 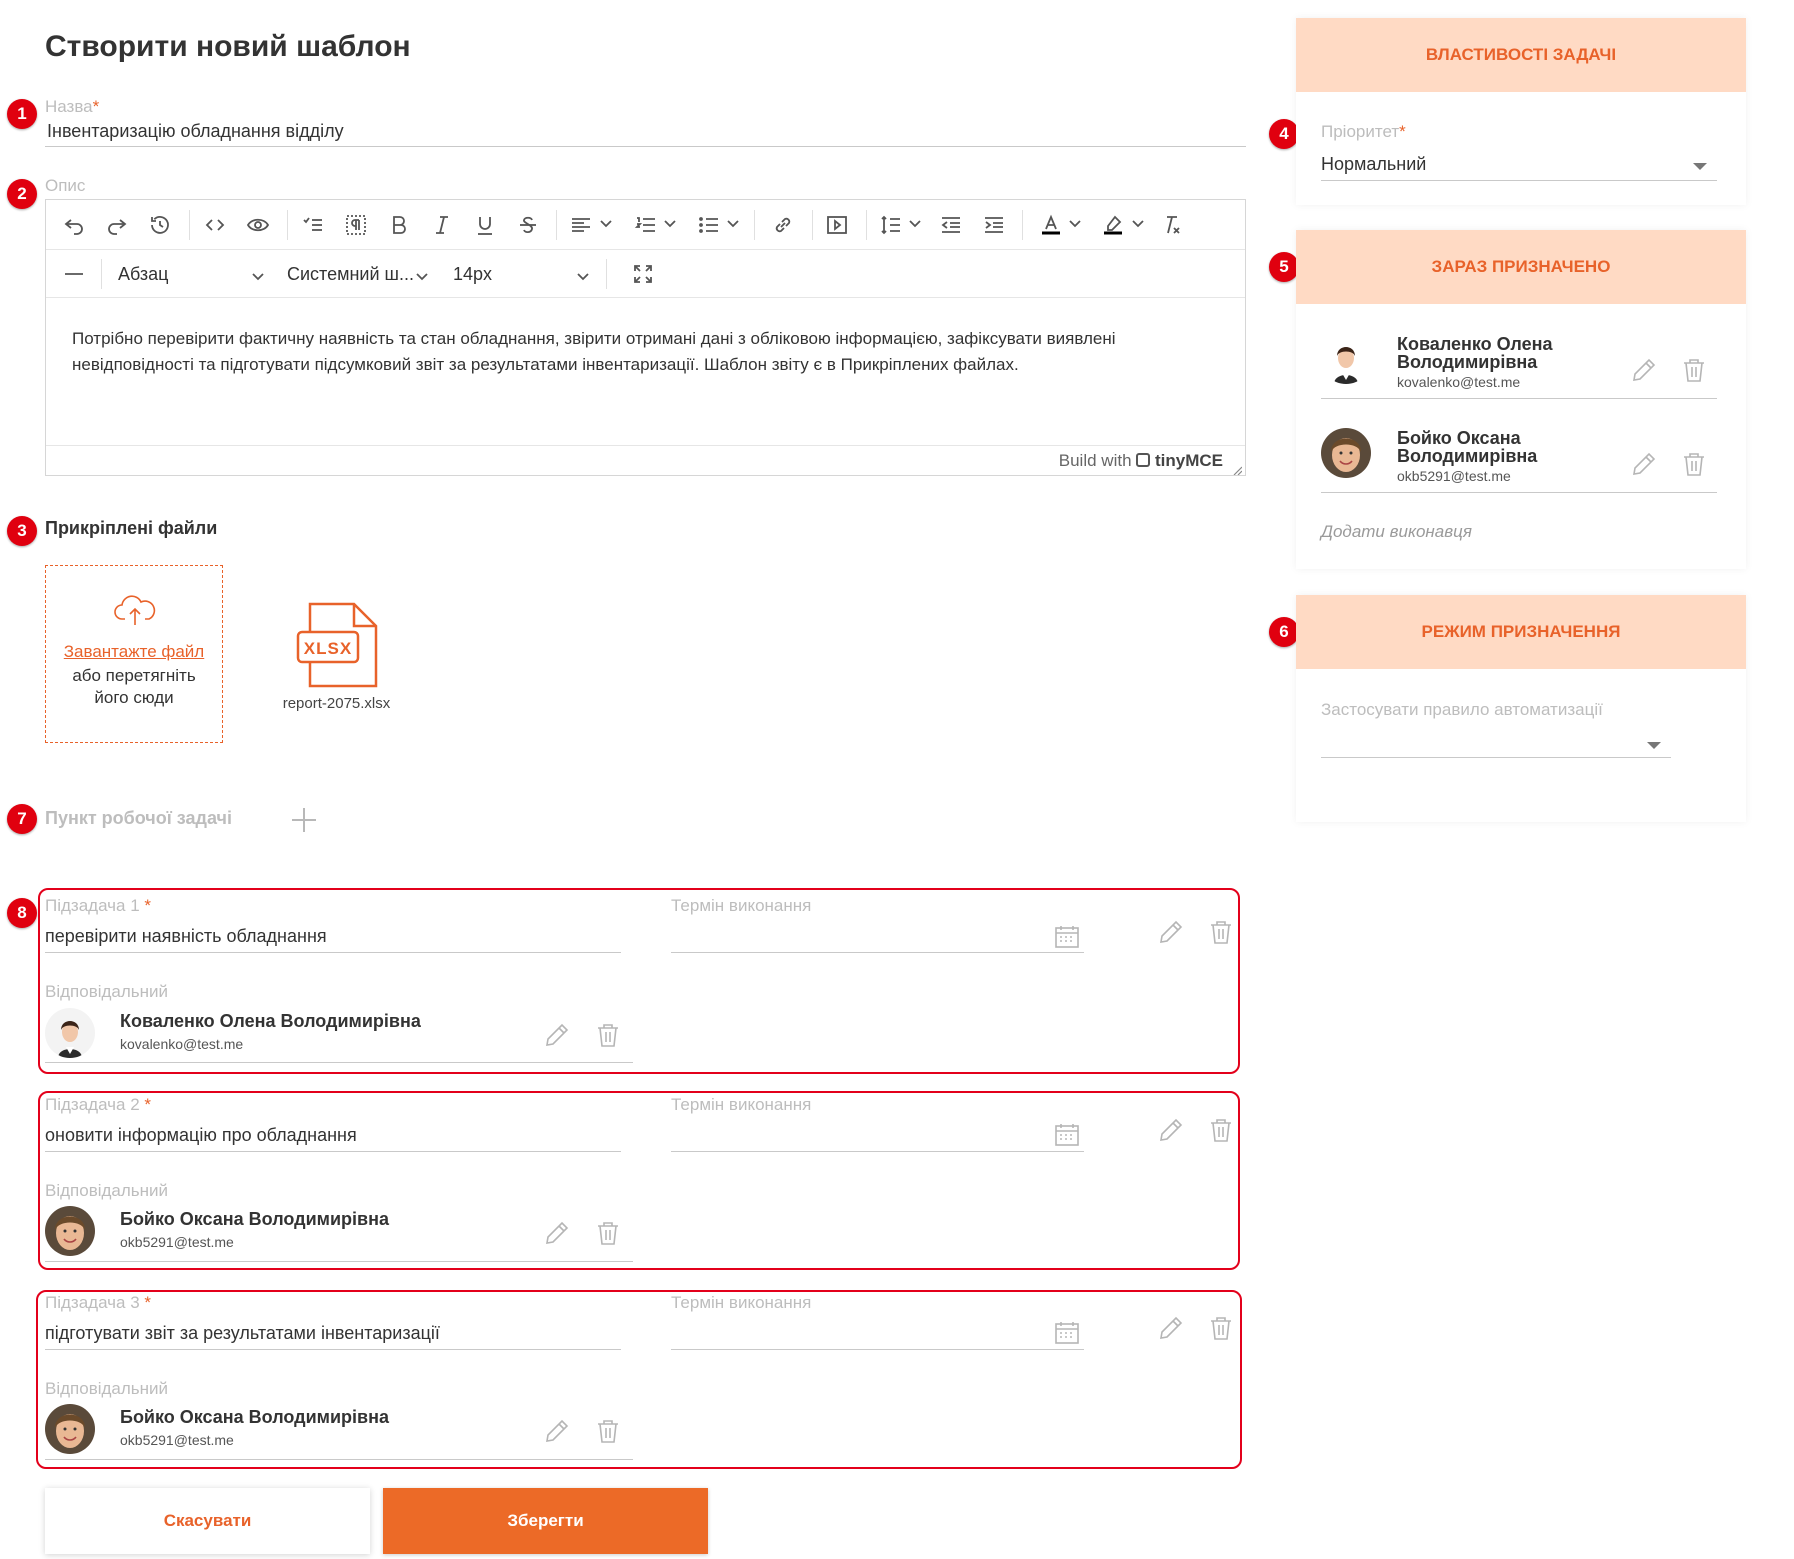 I want to click on undo-icon, so click(x=74, y=225).